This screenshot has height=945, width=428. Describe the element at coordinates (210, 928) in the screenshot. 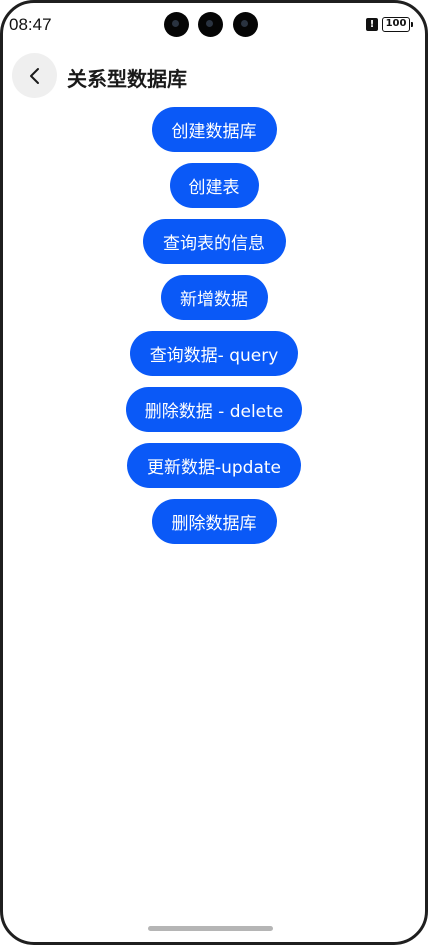

I see `home-indicator` at that location.